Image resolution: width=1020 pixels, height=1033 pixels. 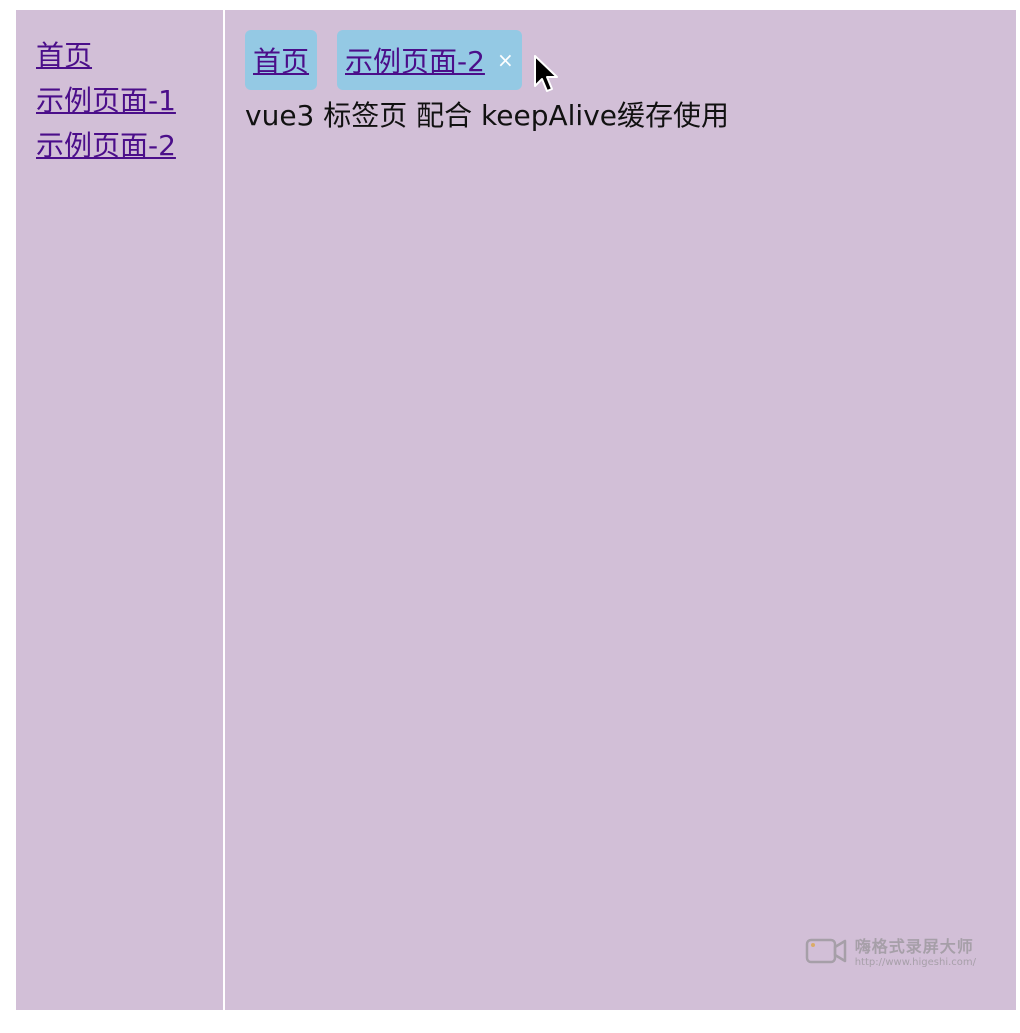 What do you see at coordinates (505, 60) in the screenshot?
I see `close-icon: ×` at bounding box center [505, 60].